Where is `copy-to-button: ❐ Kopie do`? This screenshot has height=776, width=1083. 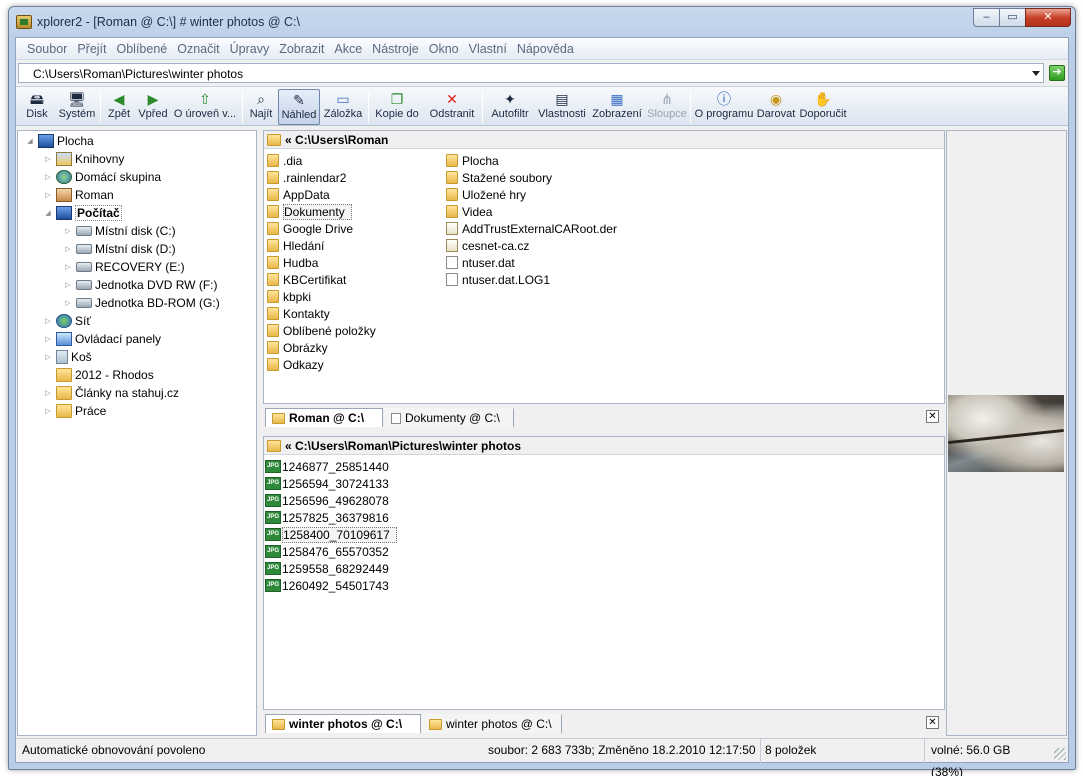 copy-to-button: ❐ Kopie do is located at coordinates (397, 107).